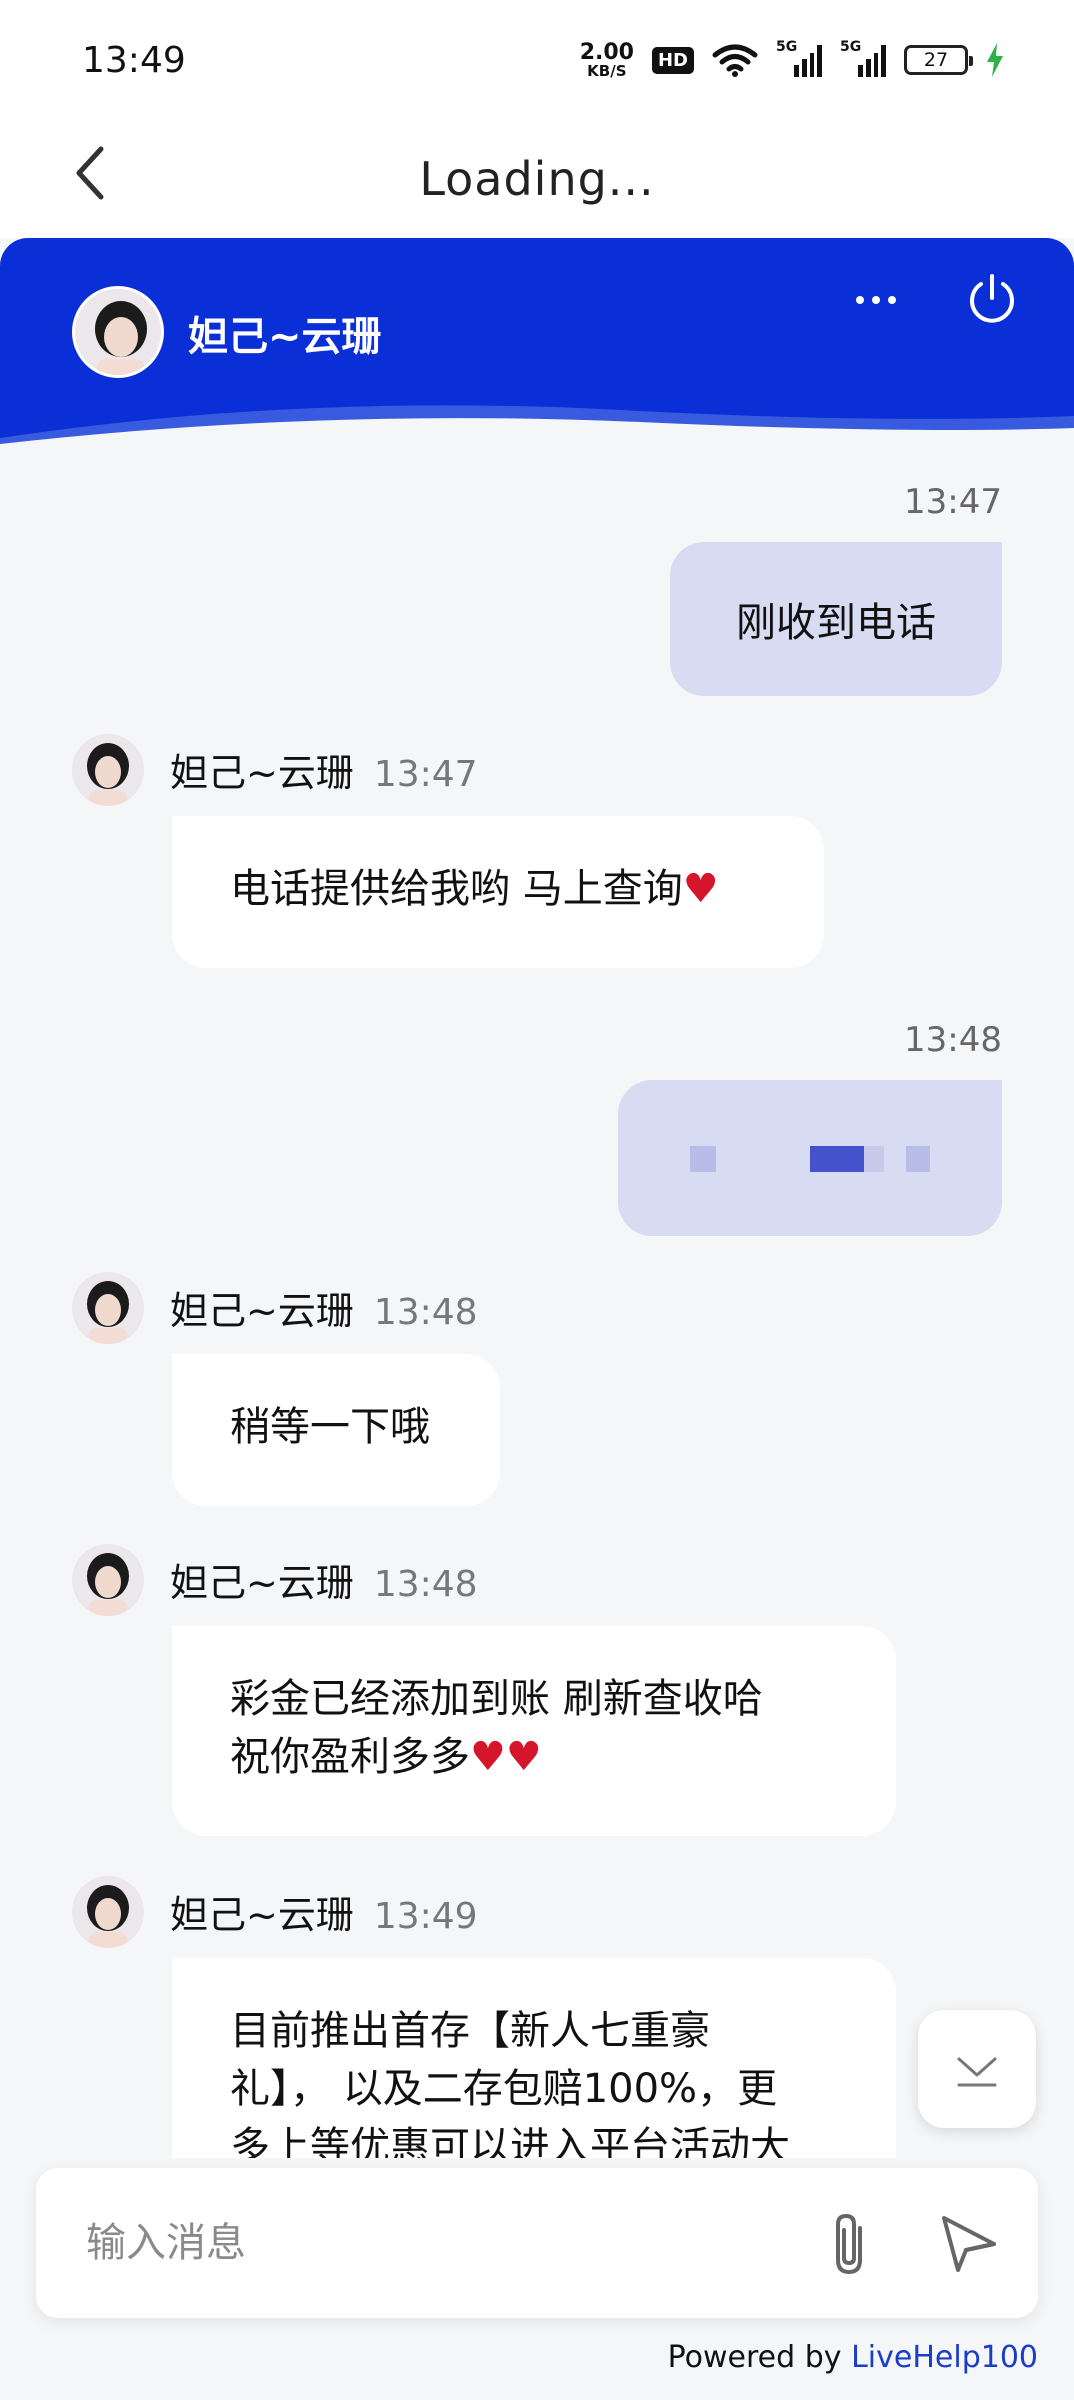  I want to click on message-text-line: 彩金已经添加到账 刷新查收哈, so click(496, 1699).